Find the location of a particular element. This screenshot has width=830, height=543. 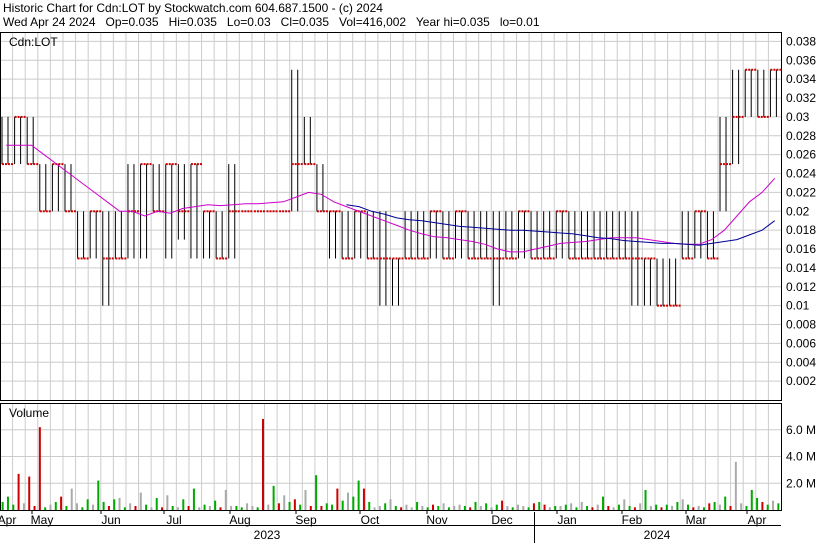

price-tick-label: 0.024 is located at coordinates (801, 174).